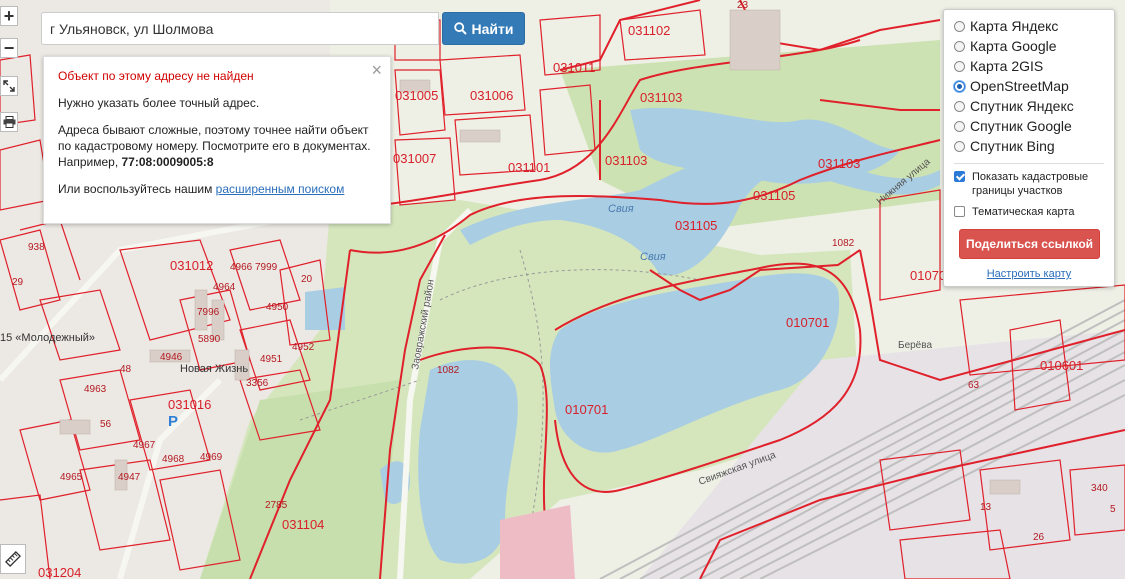 This screenshot has width=1125, height=579. Describe the element at coordinates (1113, 509) in the screenshot. I see `parcel-label: 5` at that location.